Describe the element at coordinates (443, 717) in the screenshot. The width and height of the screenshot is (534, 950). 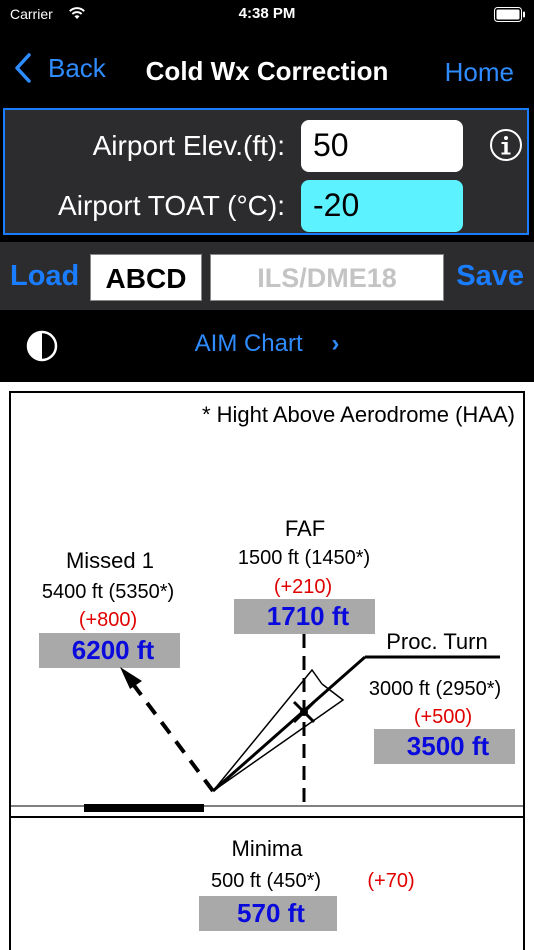
I see `proc-turn-correction: (+500)` at that location.